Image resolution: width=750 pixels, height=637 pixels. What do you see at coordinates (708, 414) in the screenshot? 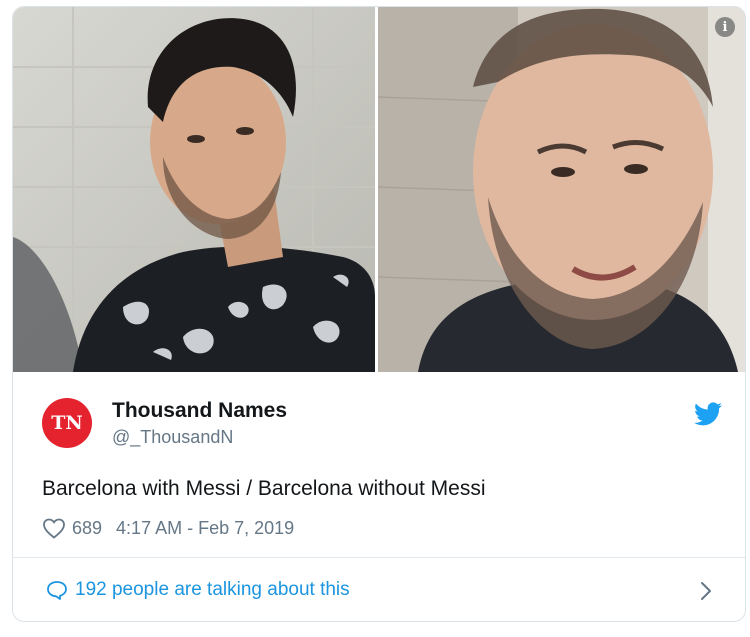
I see `twitter-bird-icon` at bounding box center [708, 414].